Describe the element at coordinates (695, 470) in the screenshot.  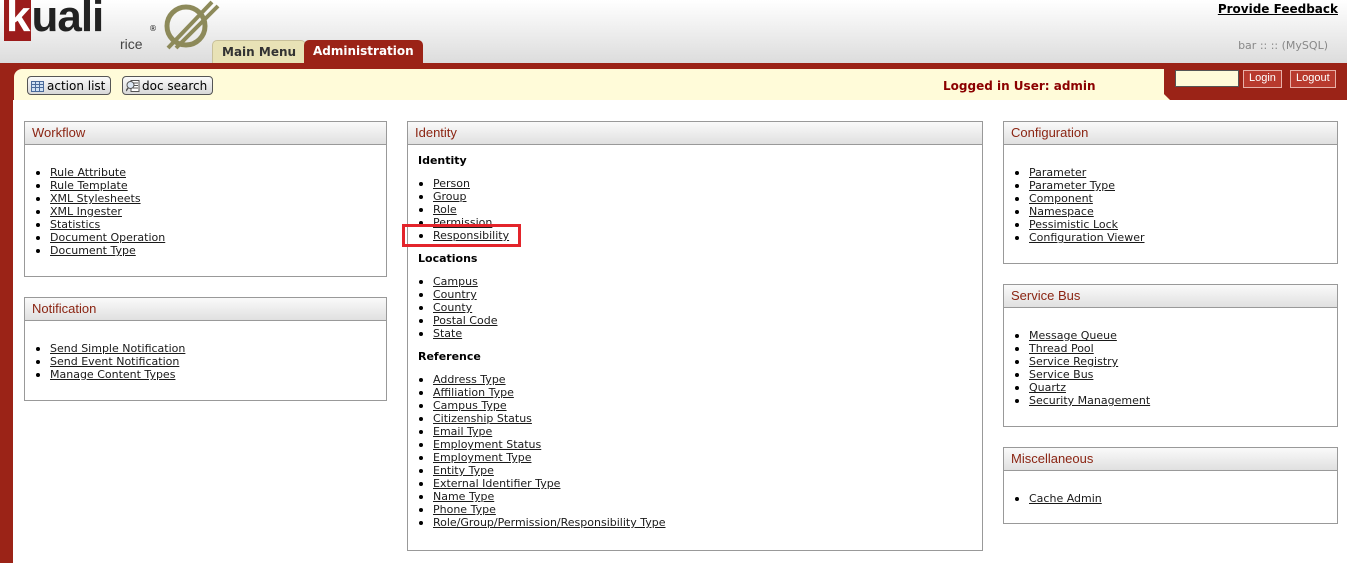
I see `list-item: Entity Type` at that location.